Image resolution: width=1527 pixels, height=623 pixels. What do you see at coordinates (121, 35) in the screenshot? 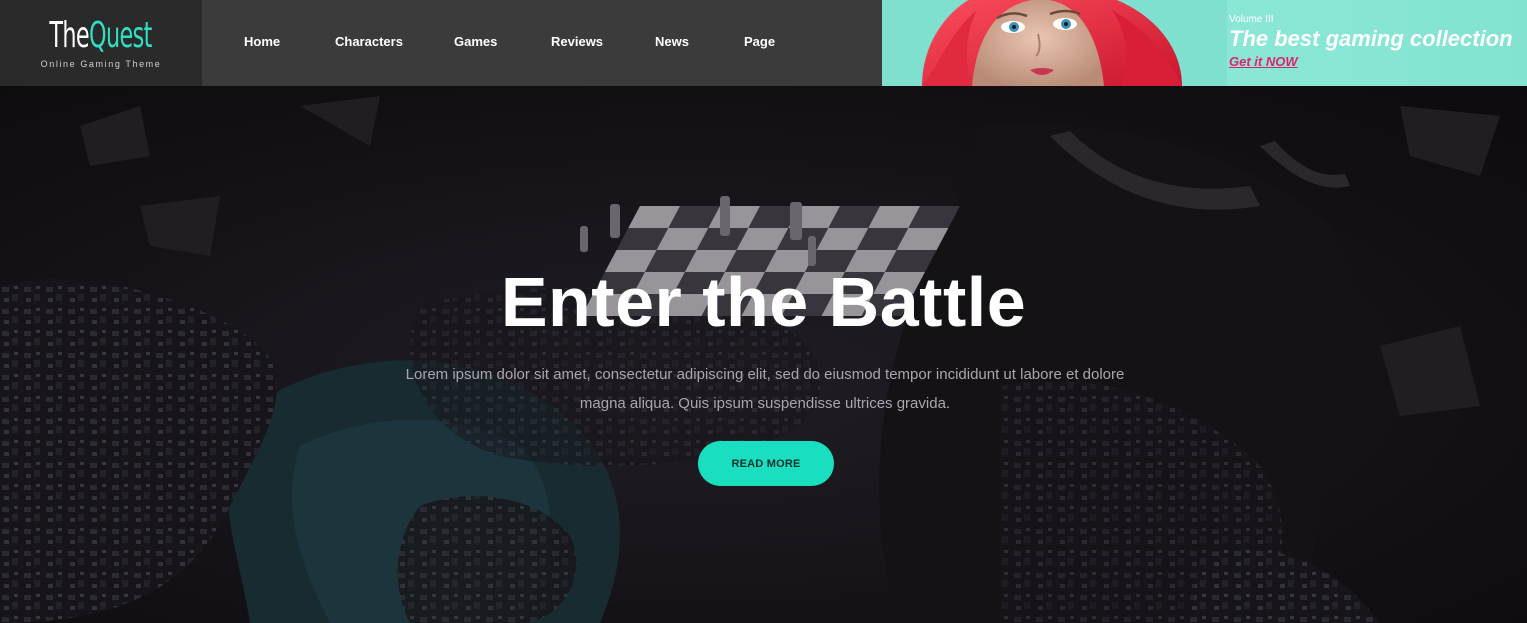
I see `logo-brand-part2: Quest` at bounding box center [121, 35].